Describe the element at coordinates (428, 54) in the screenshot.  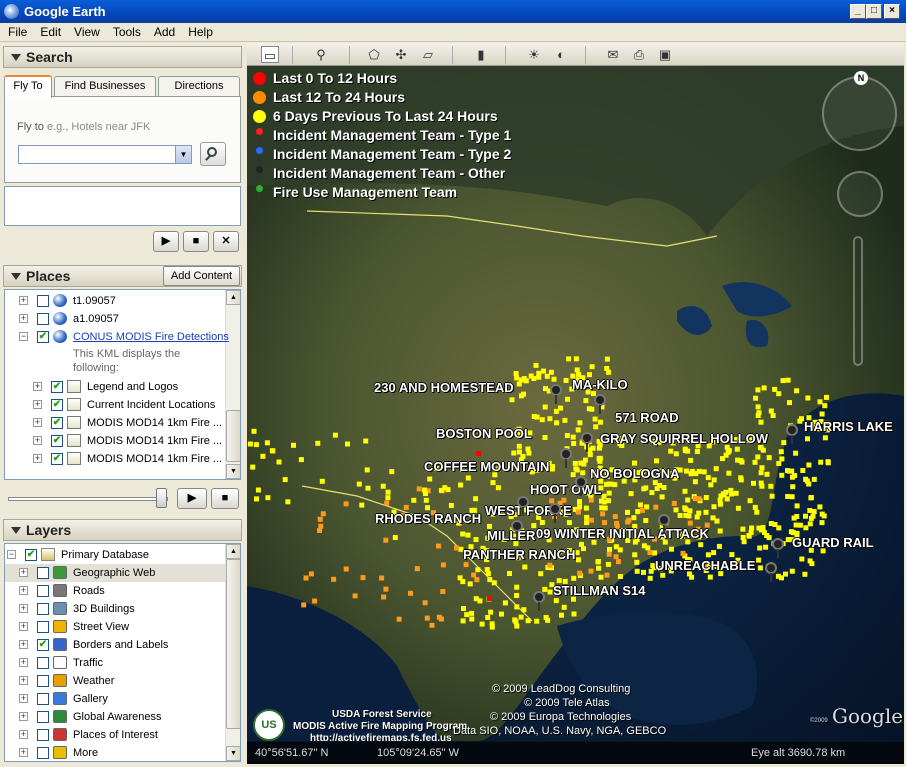
I see `add-image-overlay-icon: ▱` at that location.